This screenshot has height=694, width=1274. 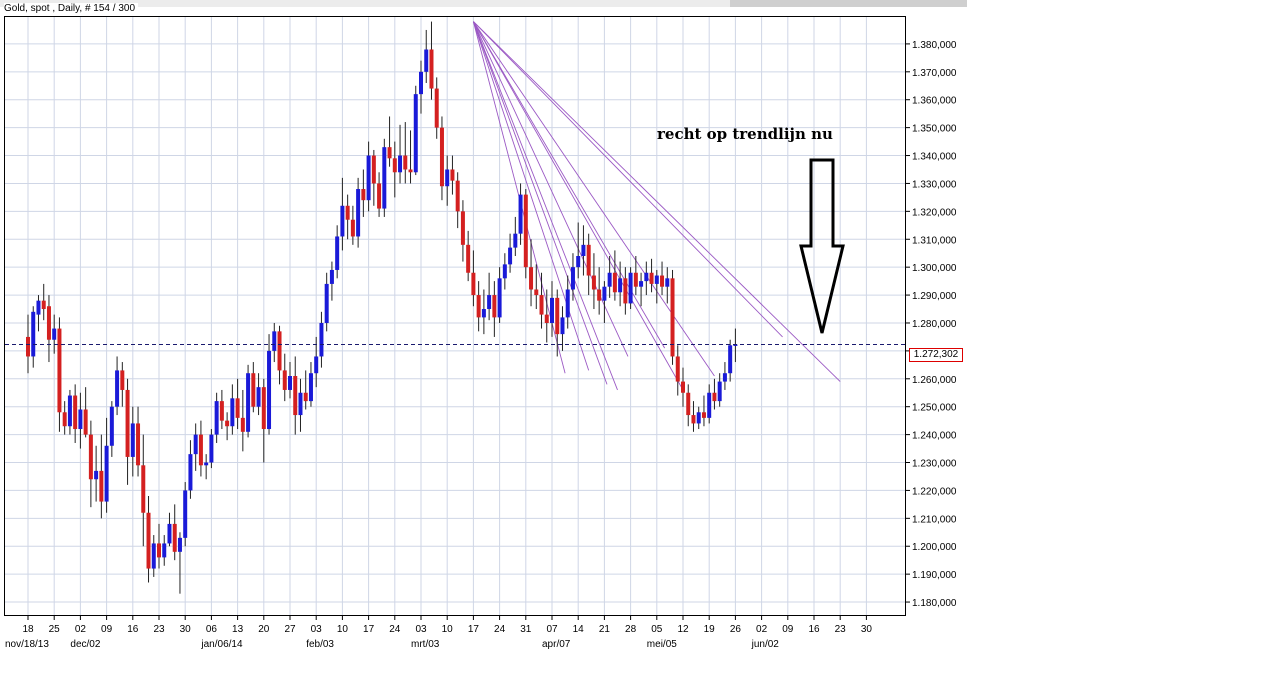 I want to click on x-tick-label: 26, so click(x=736, y=629).